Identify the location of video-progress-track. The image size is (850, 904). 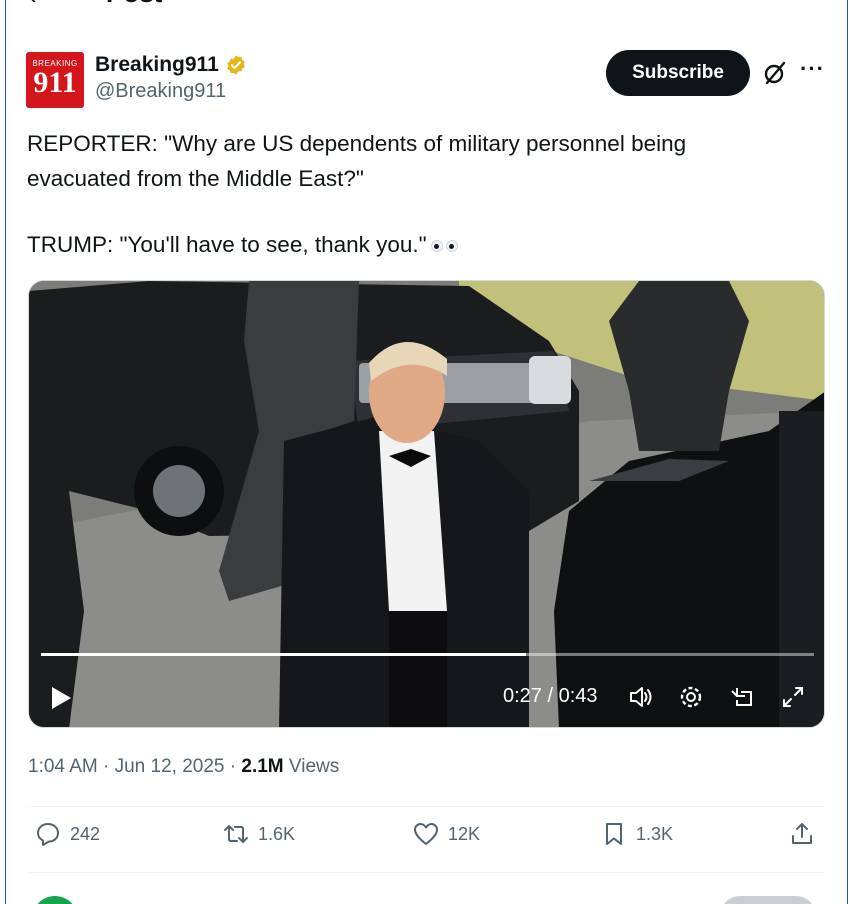
(427, 654).